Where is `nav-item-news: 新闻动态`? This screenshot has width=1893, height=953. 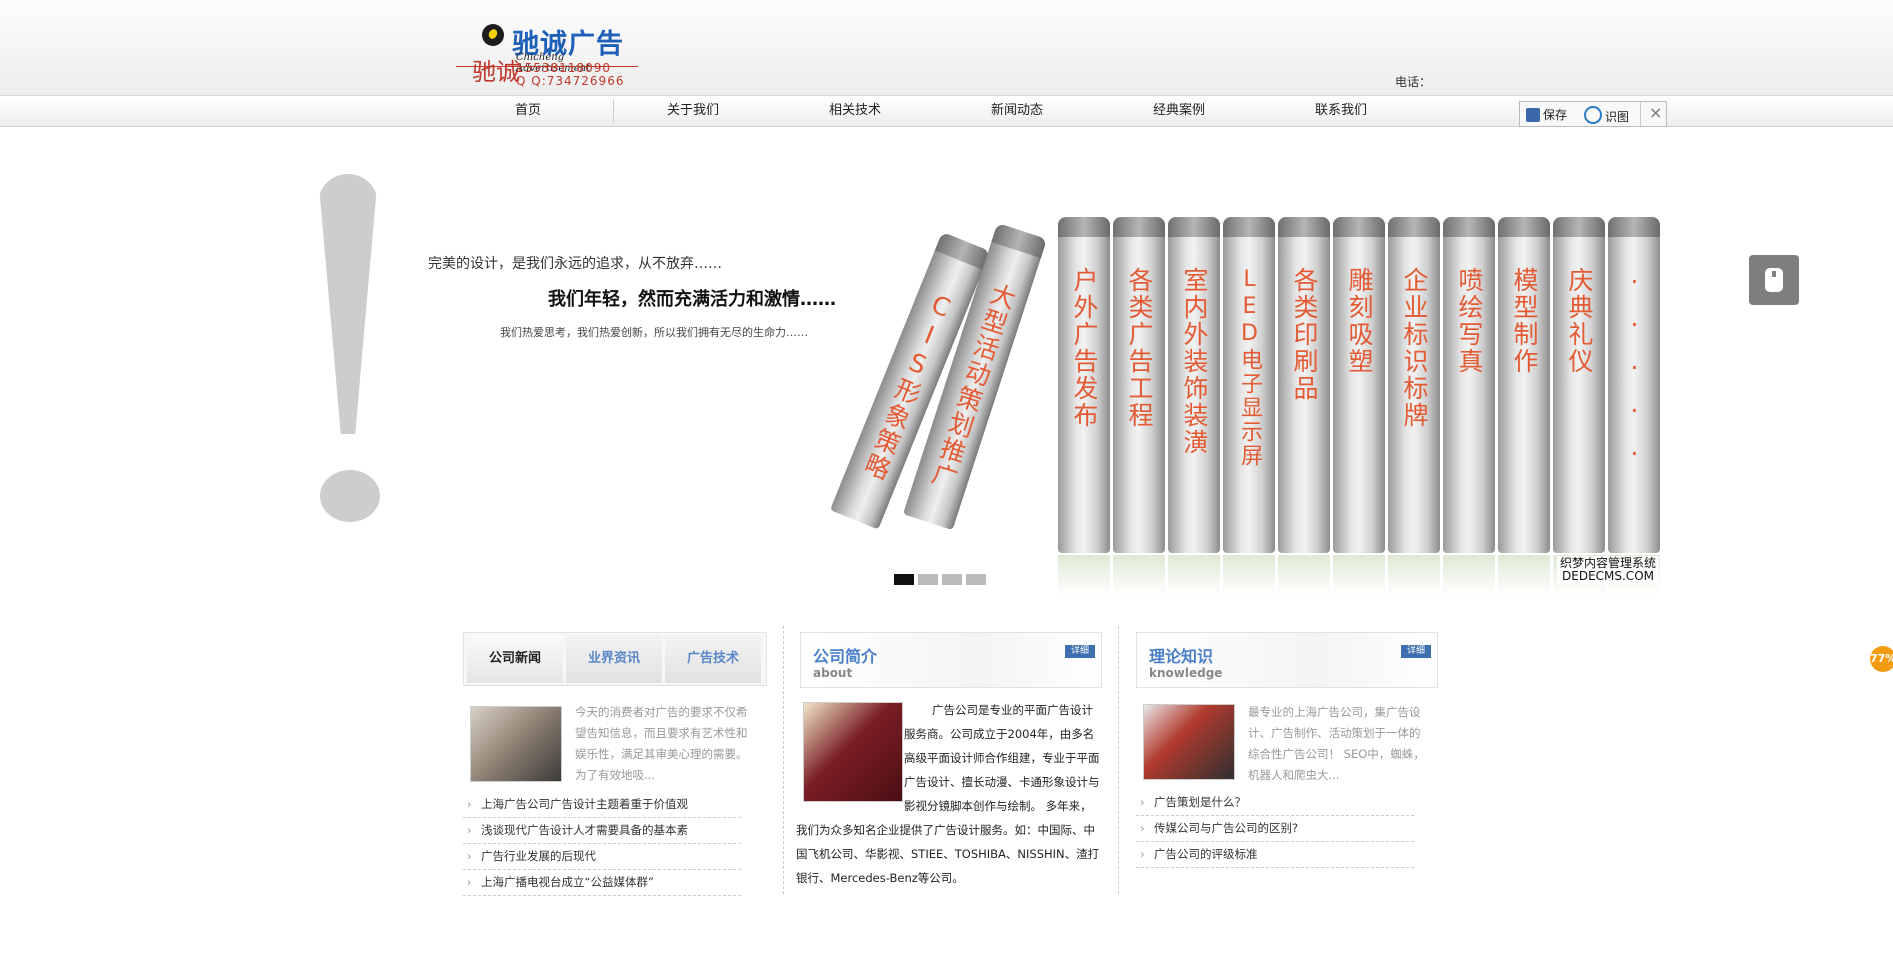
nav-item-news: 新闻动态 is located at coordinates (1017, 111).